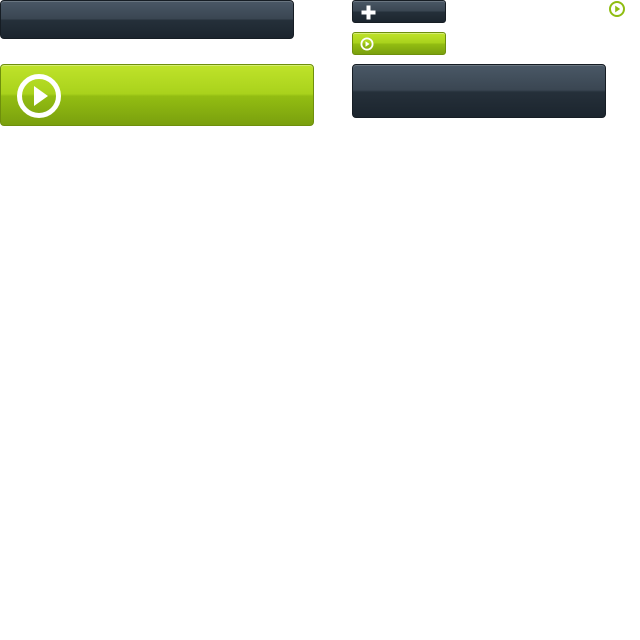 This screenshot has width=640, height=640. What do you see at coordinates (399, 43) in the screenshot?
I see `green-play-button-small` at bounding box center [399, 43].